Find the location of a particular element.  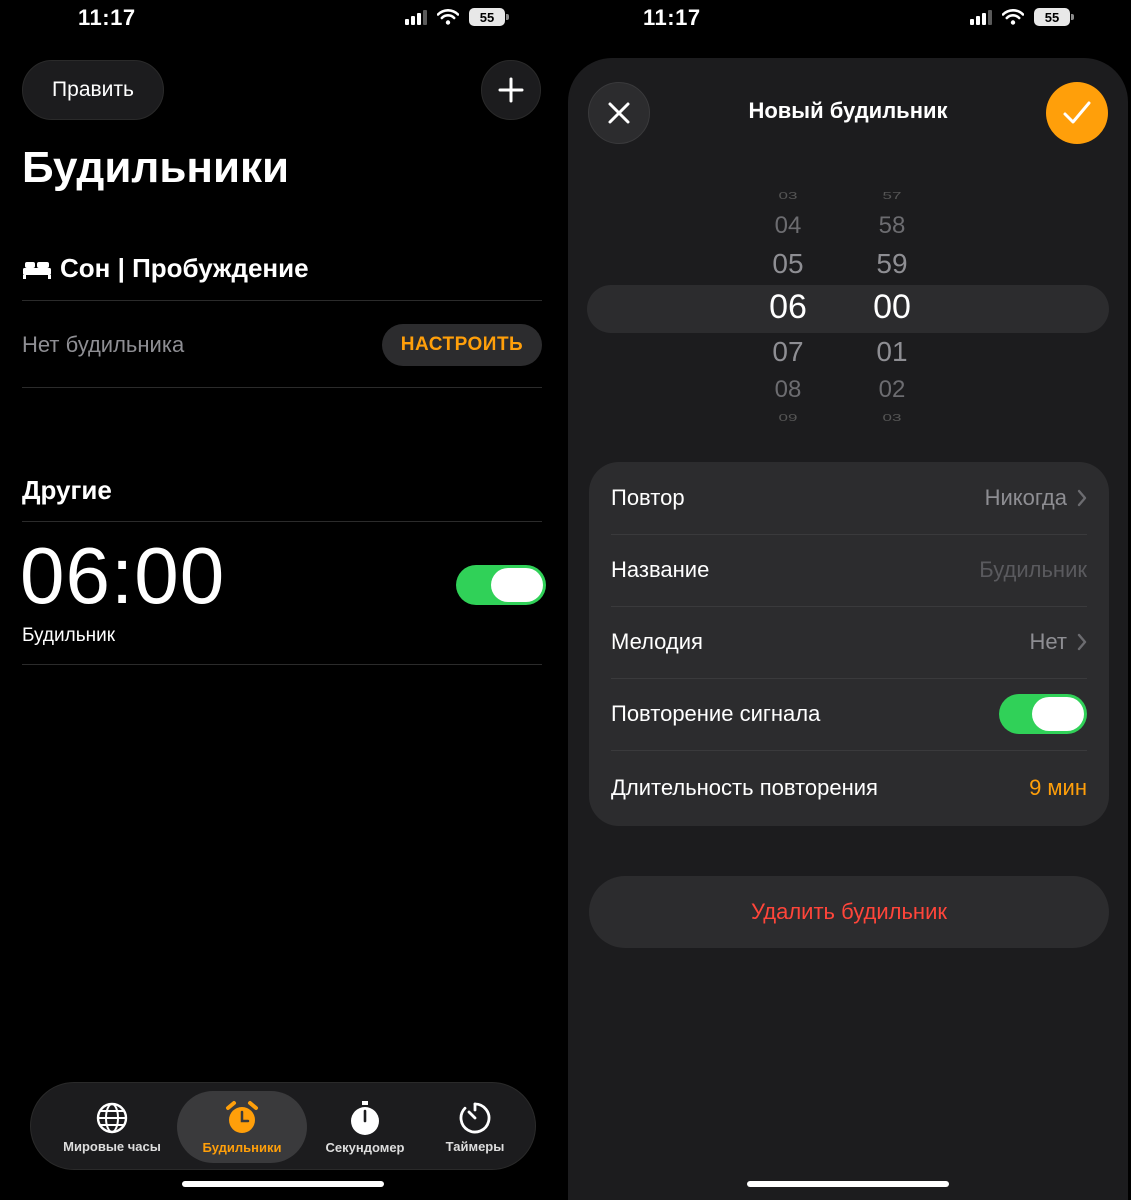

edit-button: Править is located at coordinates (93, 90).